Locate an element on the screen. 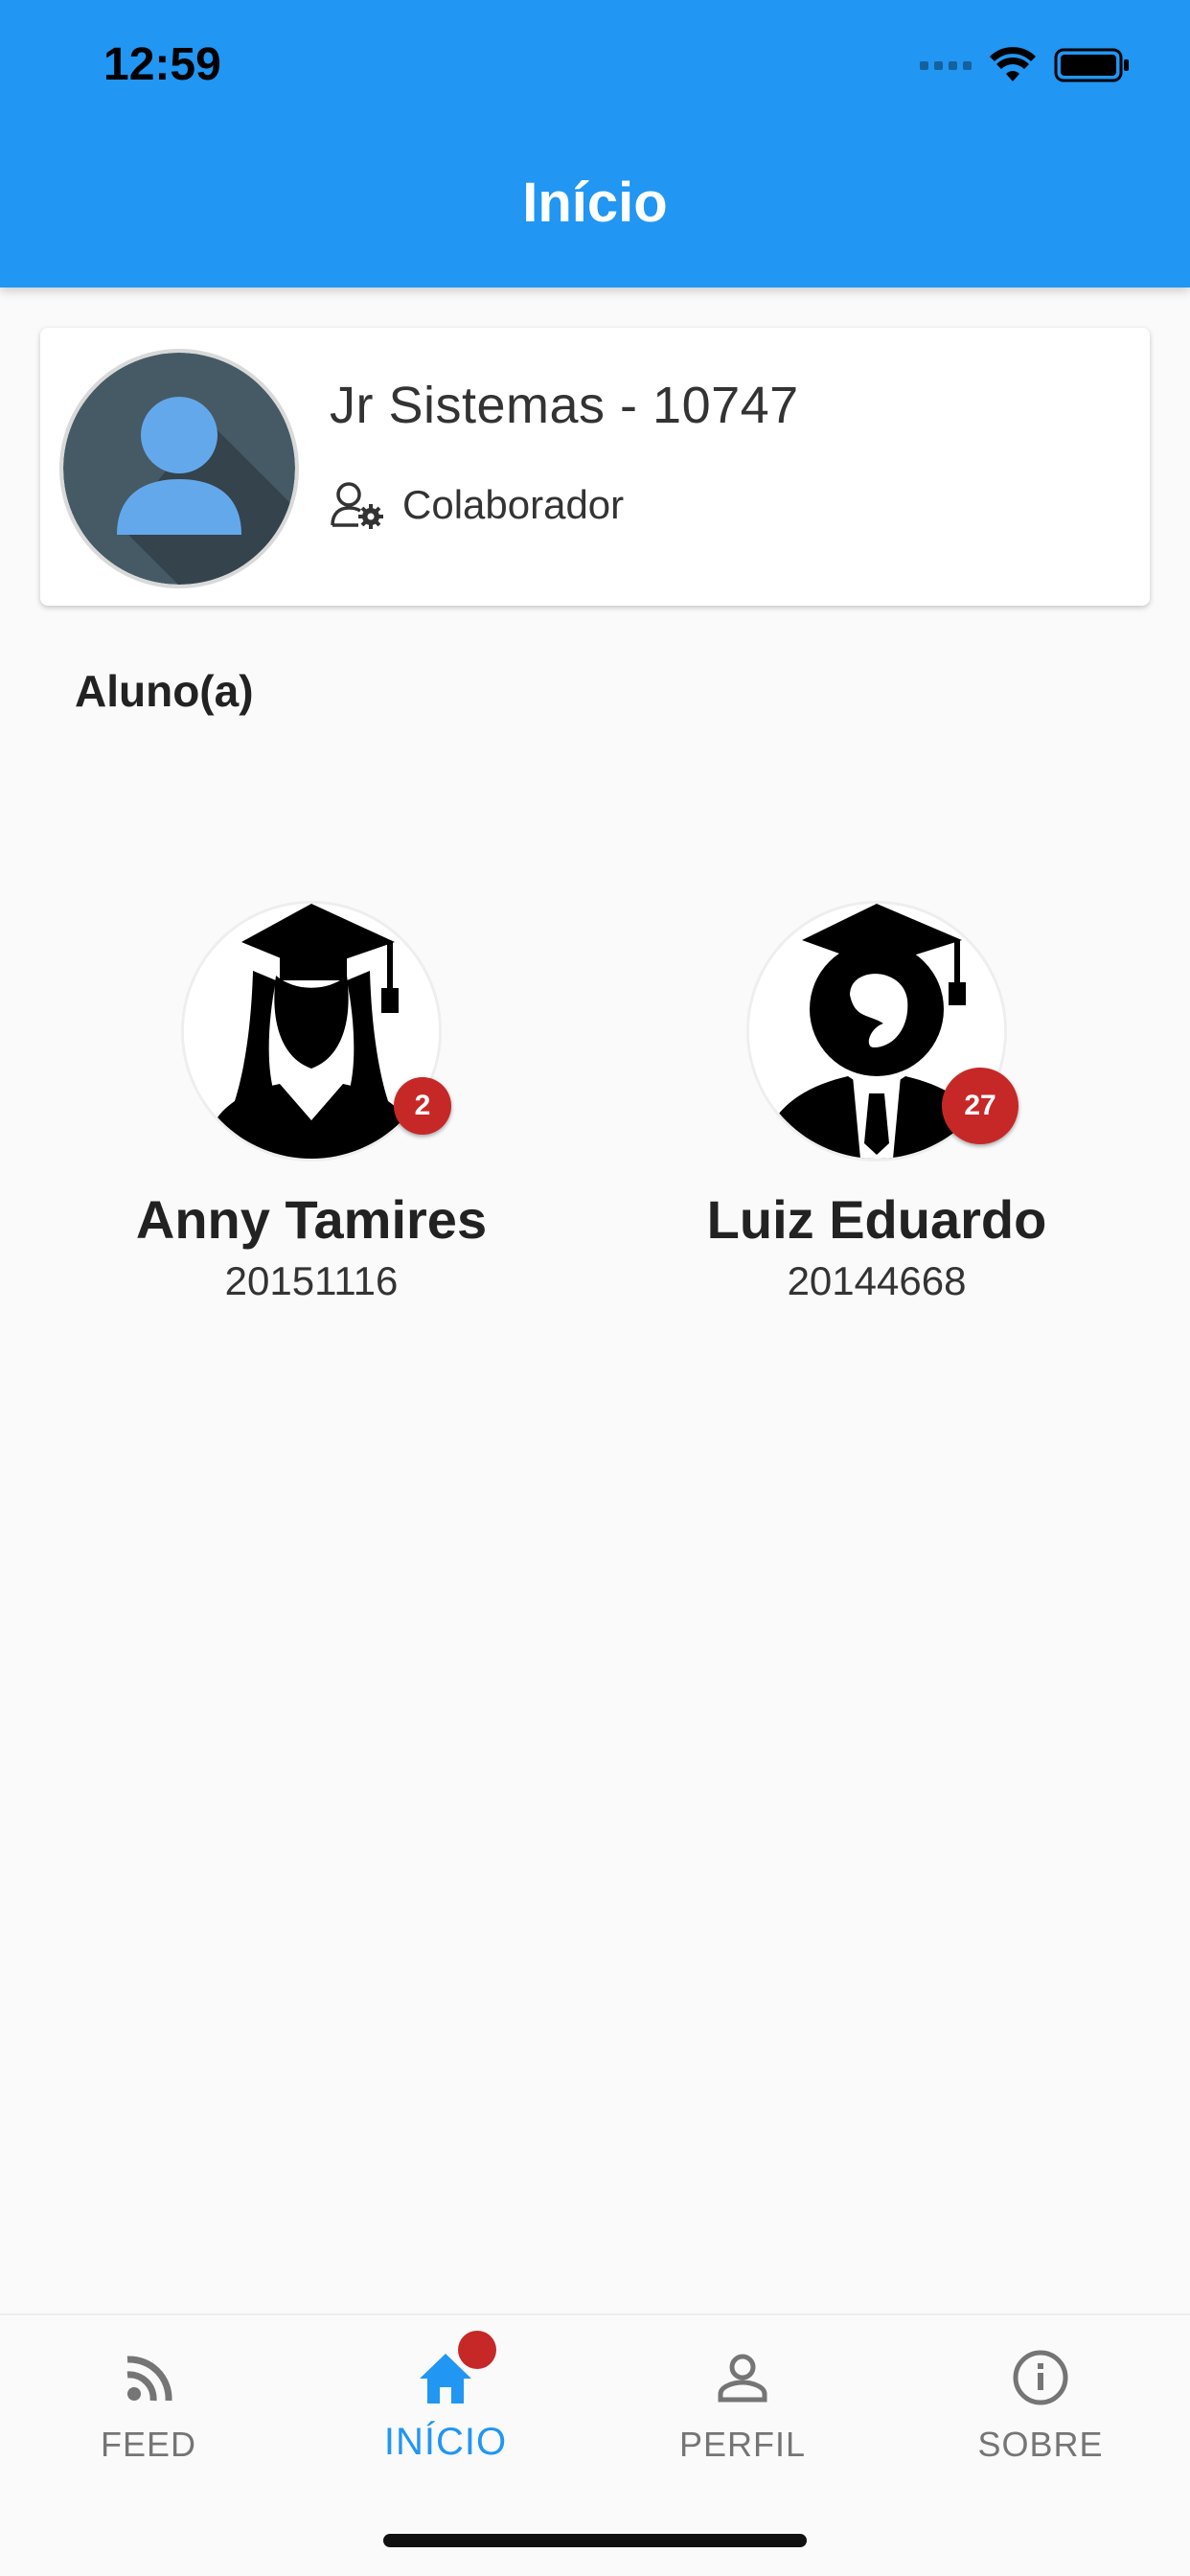 The image size is (1190, 2576). info-icon is located at coordinates (1040, 2377).